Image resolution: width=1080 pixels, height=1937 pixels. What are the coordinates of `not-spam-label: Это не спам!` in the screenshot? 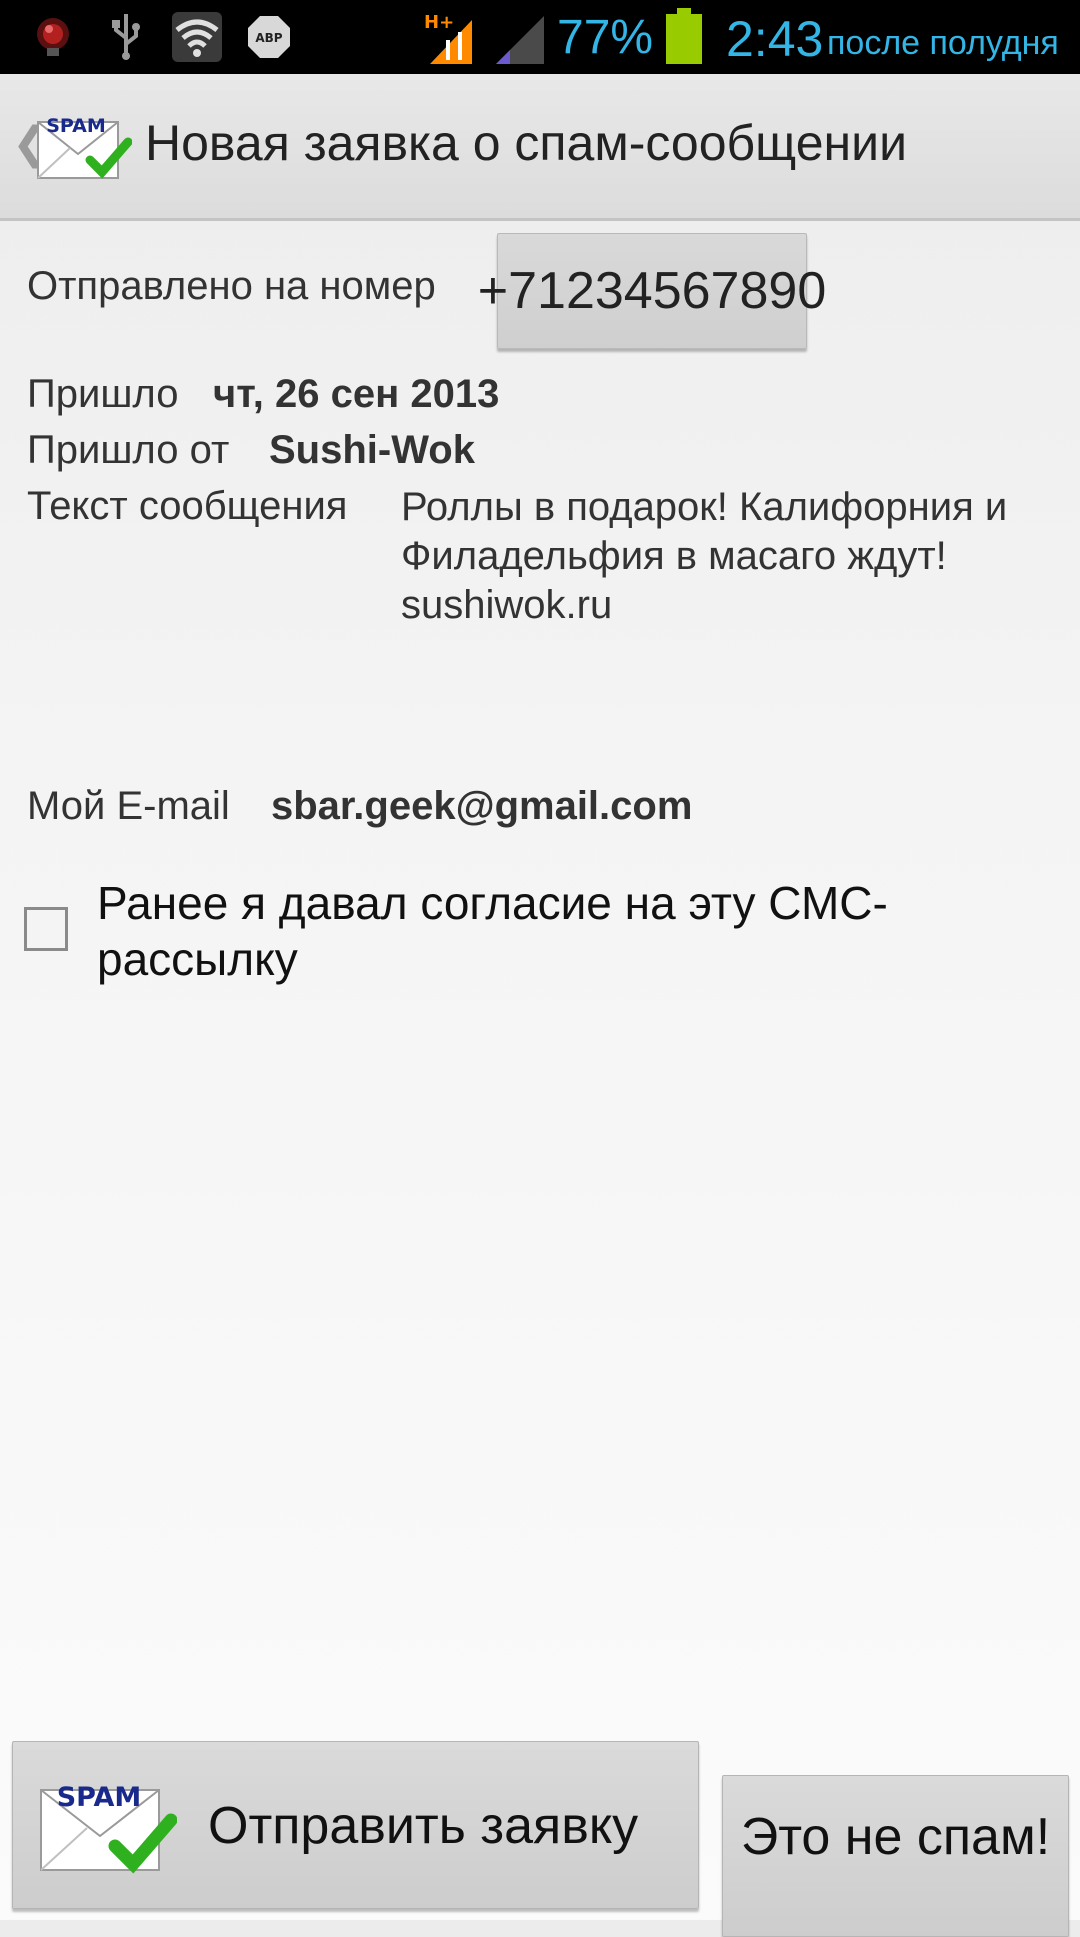 It's located at (895, 1837).